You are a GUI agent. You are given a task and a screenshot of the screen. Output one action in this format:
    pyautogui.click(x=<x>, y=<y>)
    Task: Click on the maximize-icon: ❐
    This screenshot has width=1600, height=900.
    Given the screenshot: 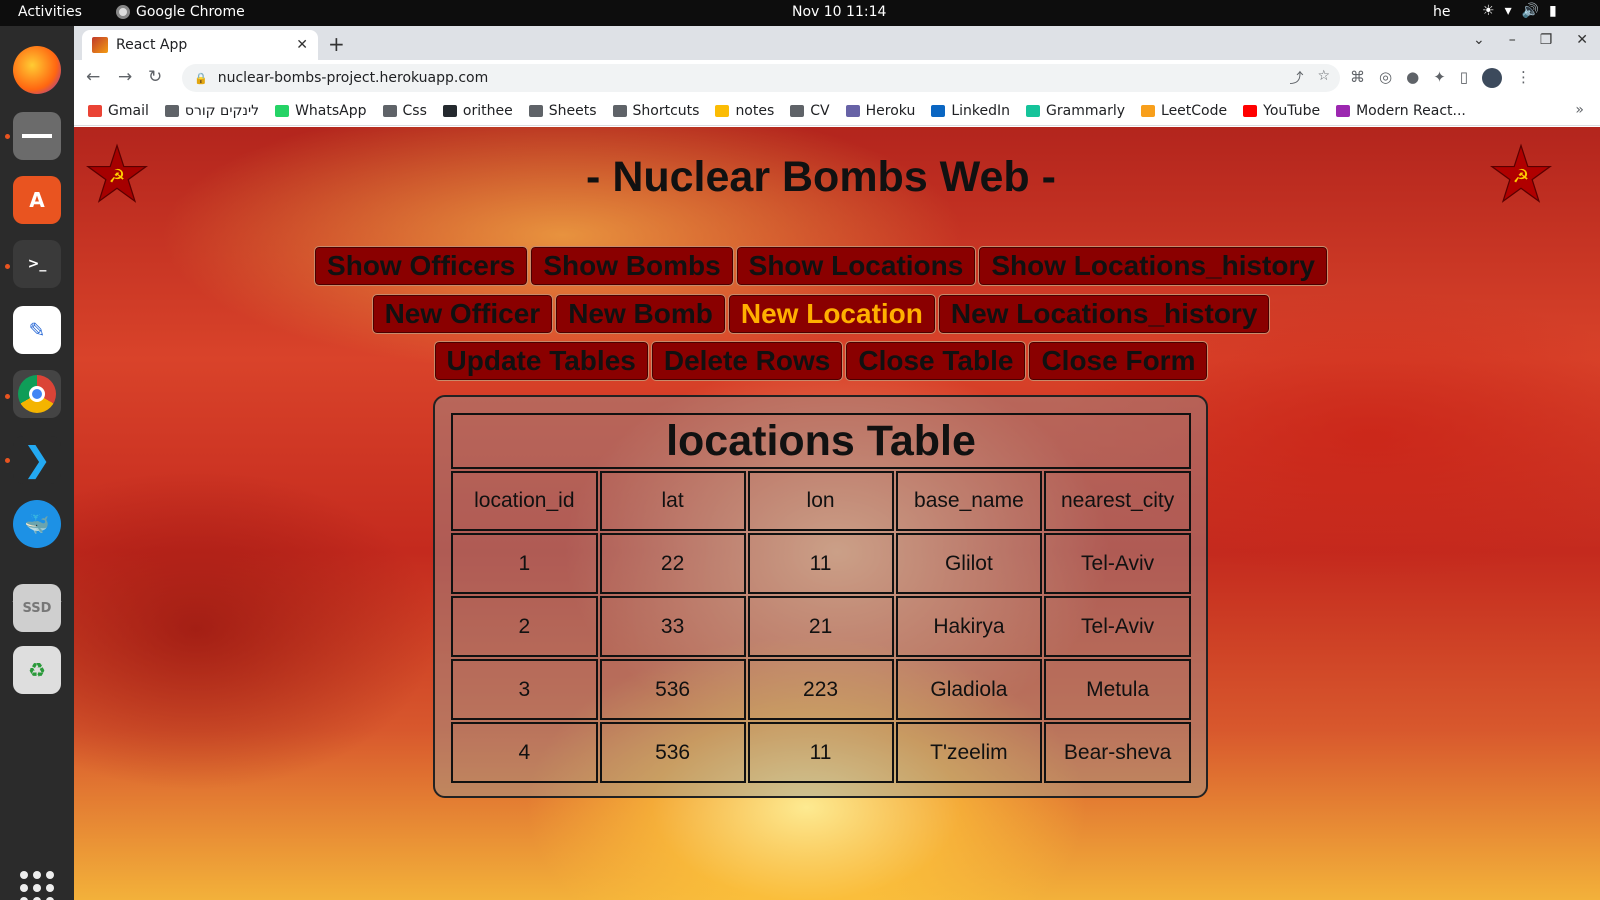 What is the action you would take?
    pyautogui.click(x=1546, y=40)
    